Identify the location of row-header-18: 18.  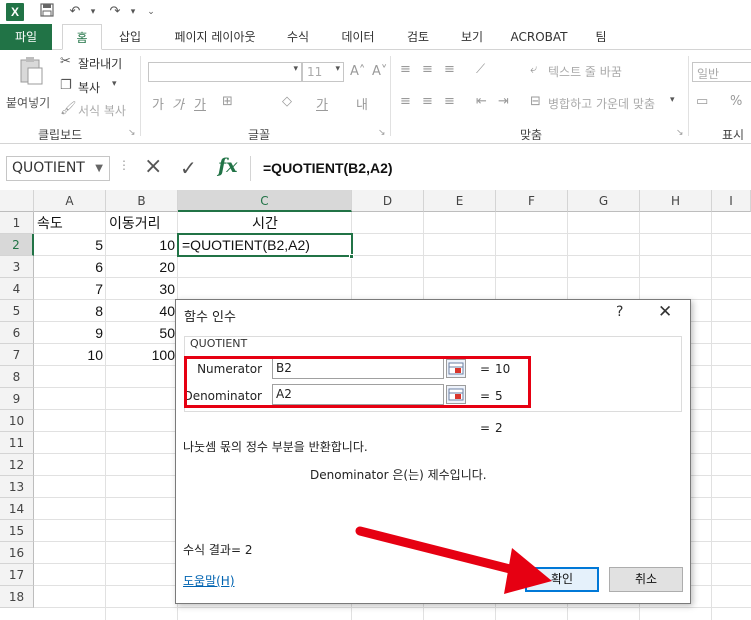
(17, 597).